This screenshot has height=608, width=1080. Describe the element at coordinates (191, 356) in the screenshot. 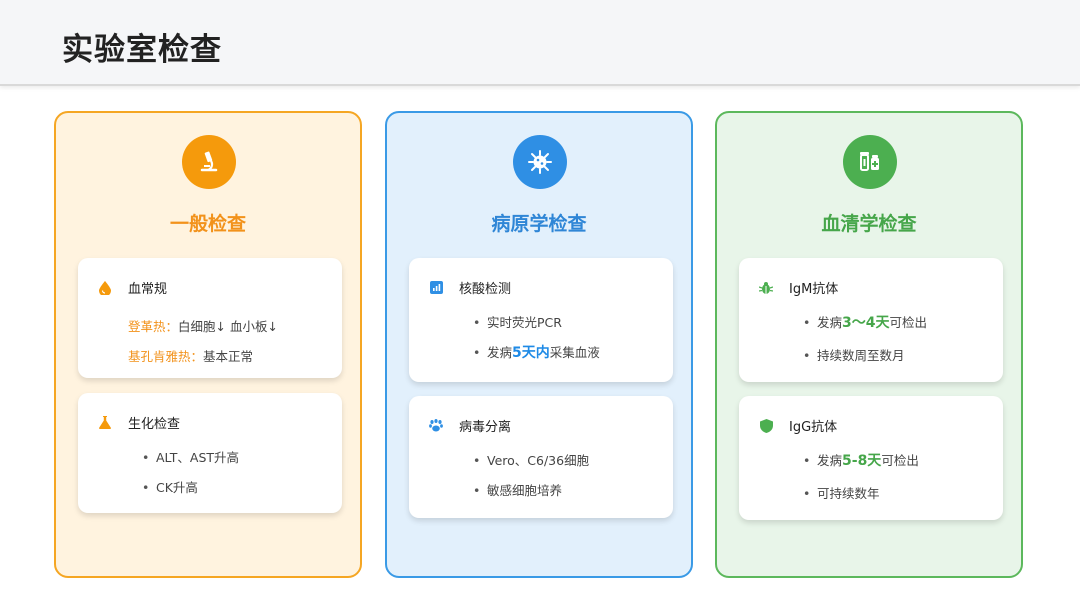

I see `list-item: 基孔肯雅热：基本正常` at that location.